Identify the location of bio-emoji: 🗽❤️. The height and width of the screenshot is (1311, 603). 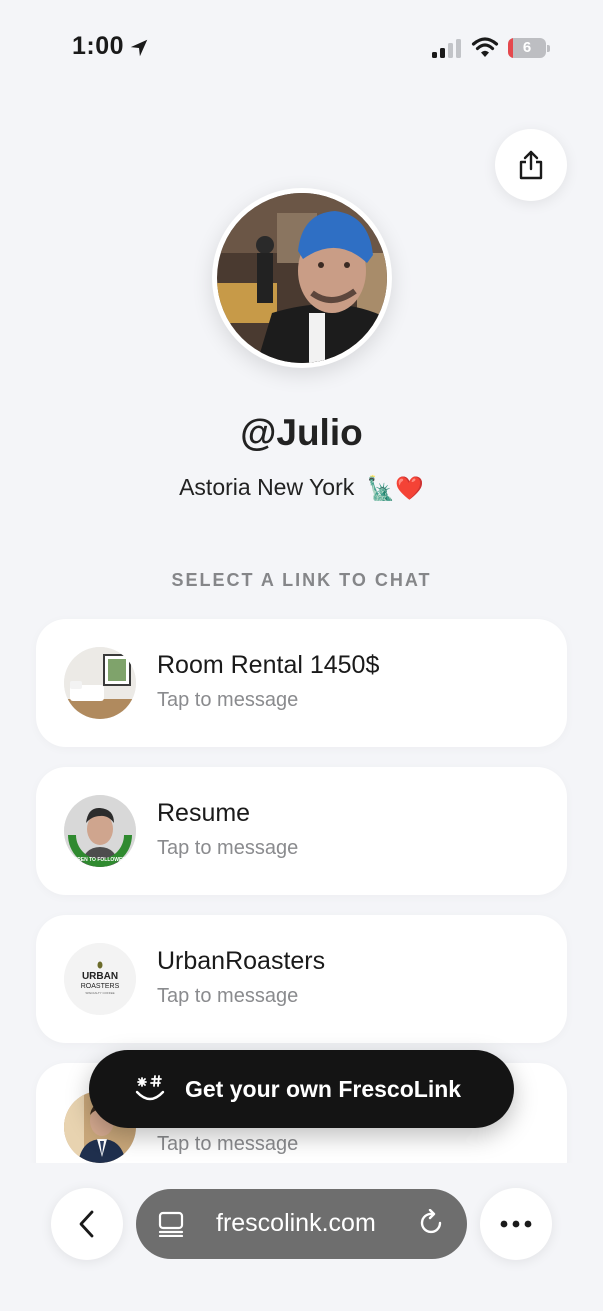
(395, 488).